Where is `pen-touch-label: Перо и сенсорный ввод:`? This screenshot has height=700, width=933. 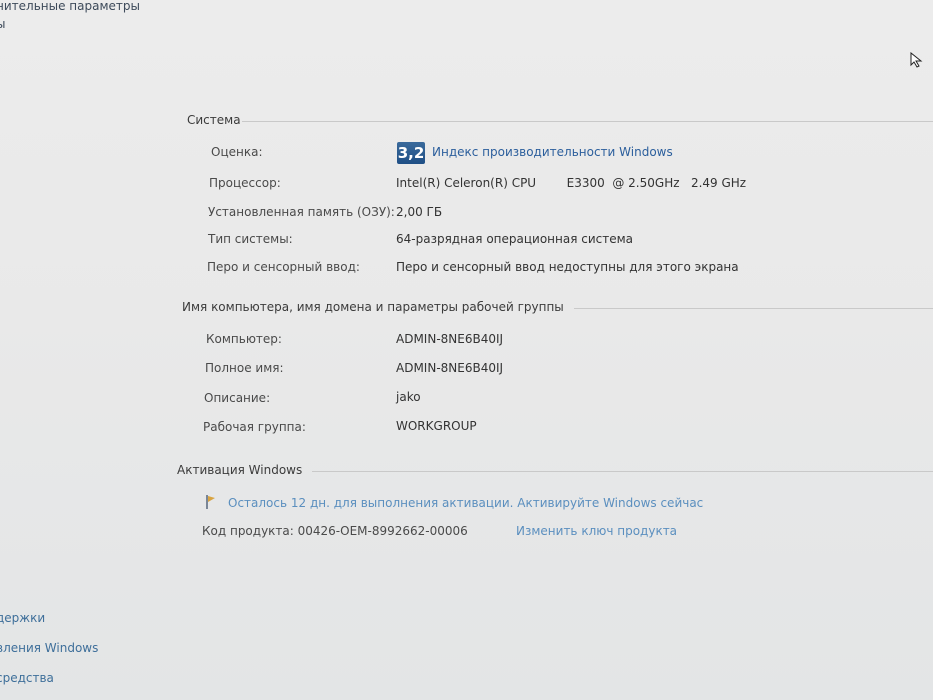 pen-touch-label: Перо и сенсорный ввод: is located at coordinates (283, 267).